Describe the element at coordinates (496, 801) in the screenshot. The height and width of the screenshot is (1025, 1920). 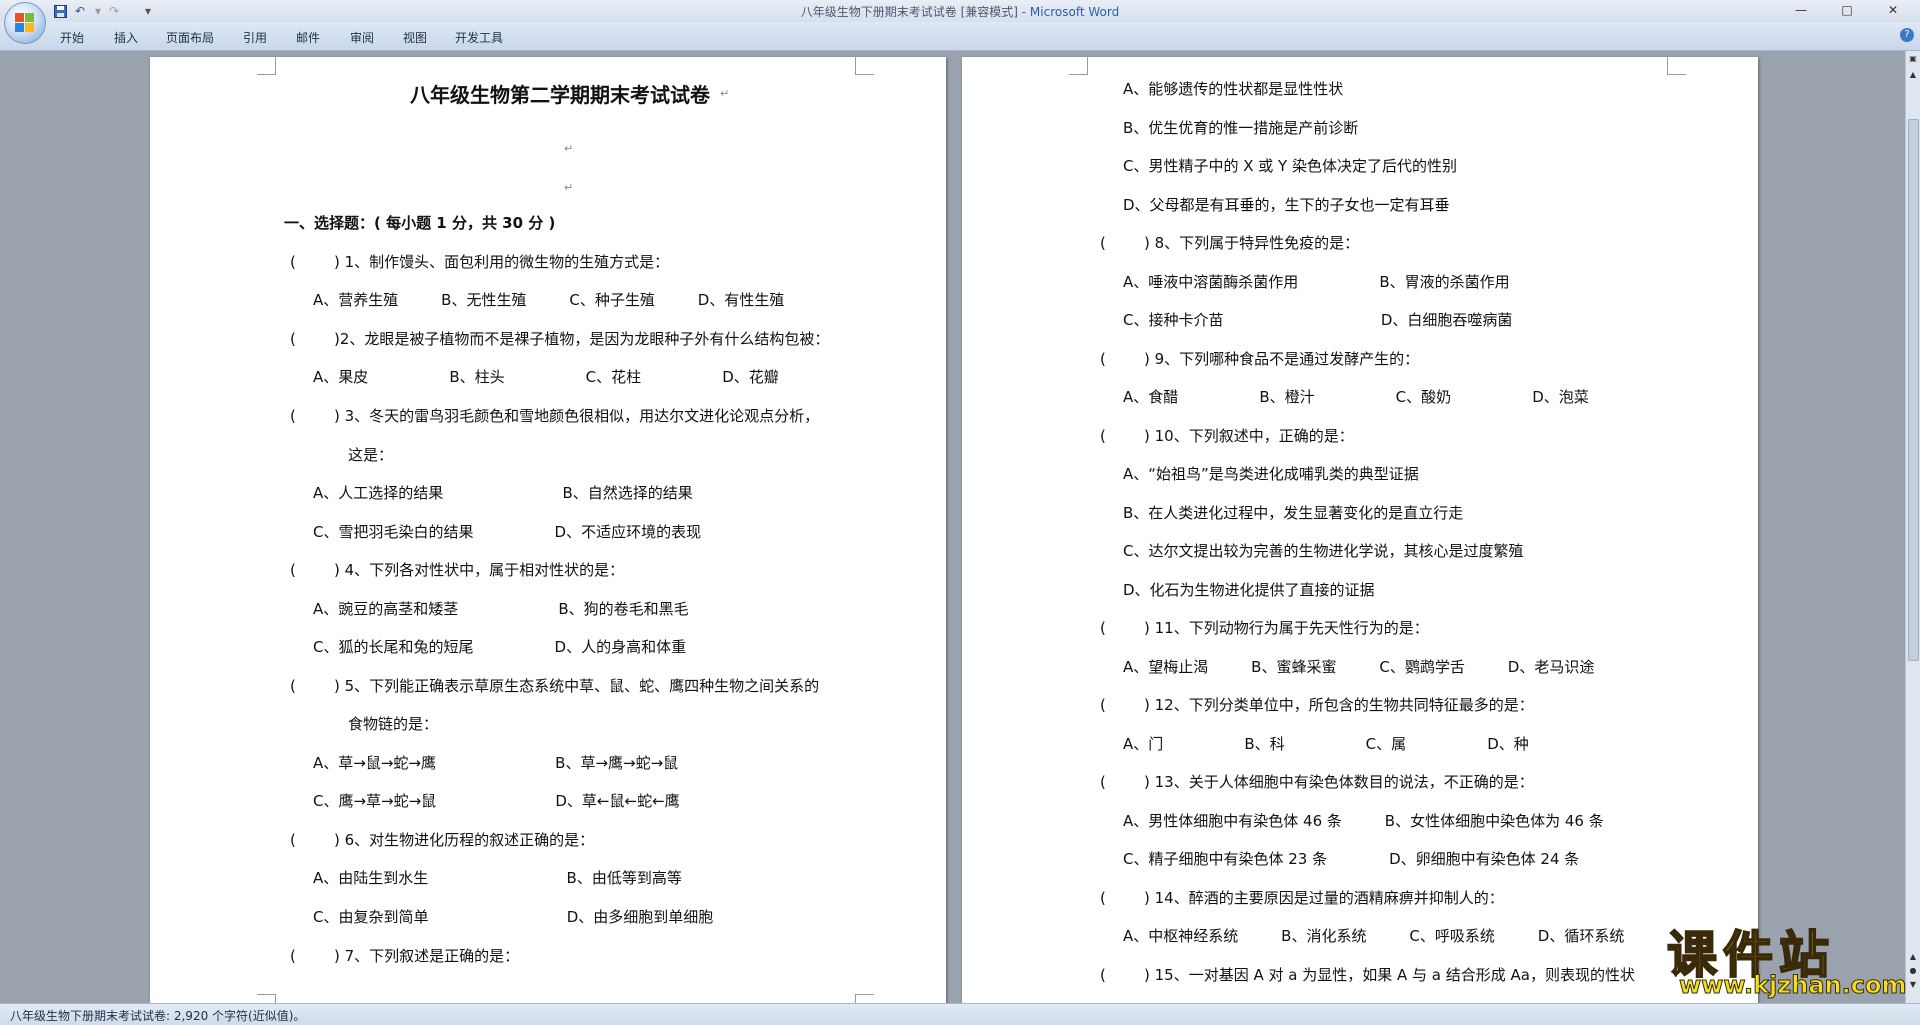
I see `options-line: C、鹰→草→蛇→鼠 D、草←鼠←蛇←鹰` at that location.